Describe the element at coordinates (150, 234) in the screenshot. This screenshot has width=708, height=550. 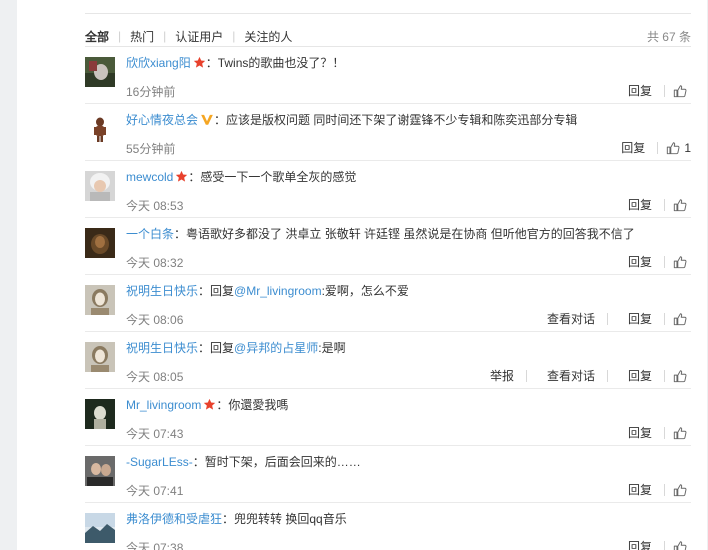
I see `comment-username: 一个白条` at that location.